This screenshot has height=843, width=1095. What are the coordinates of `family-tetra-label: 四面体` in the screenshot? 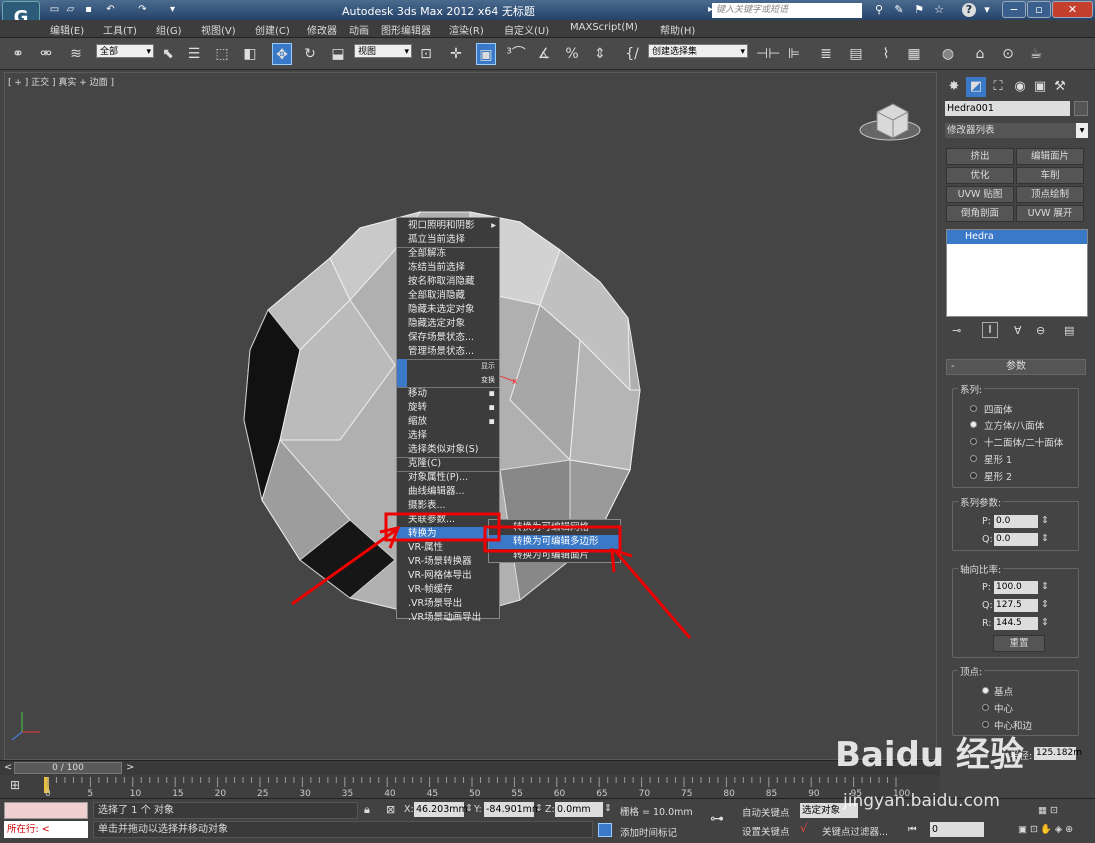 It's located at (998, 410).